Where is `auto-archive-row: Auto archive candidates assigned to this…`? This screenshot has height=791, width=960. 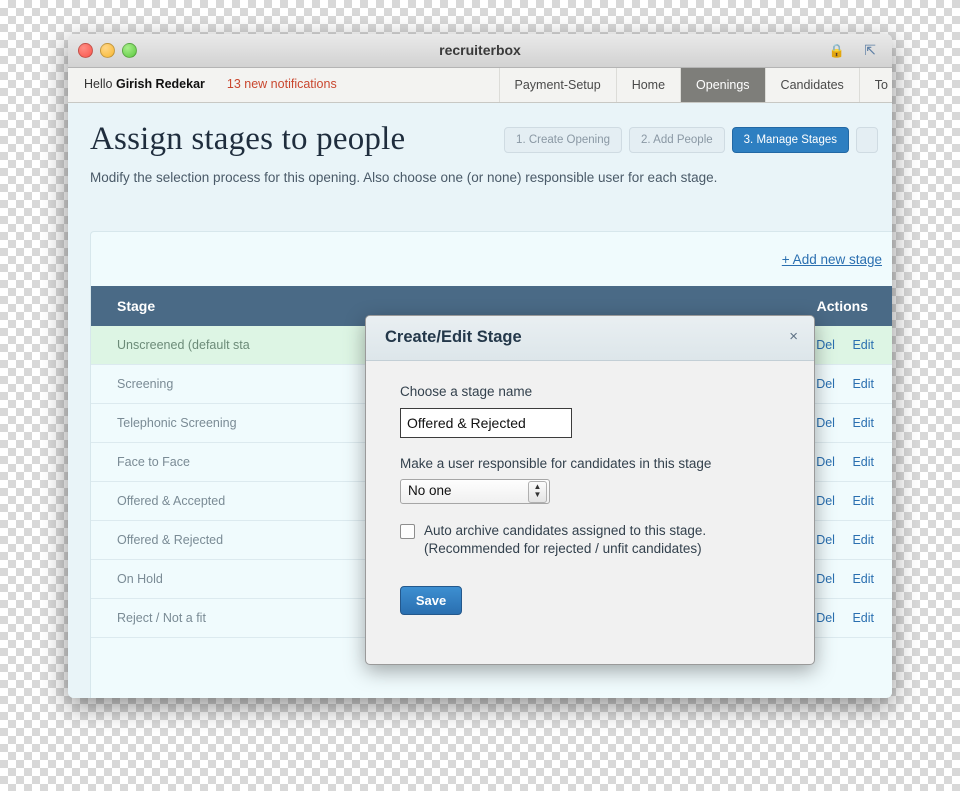 auto-archive-row: Auto archive candidates assigned to this… is located at coordinates (607, 540).